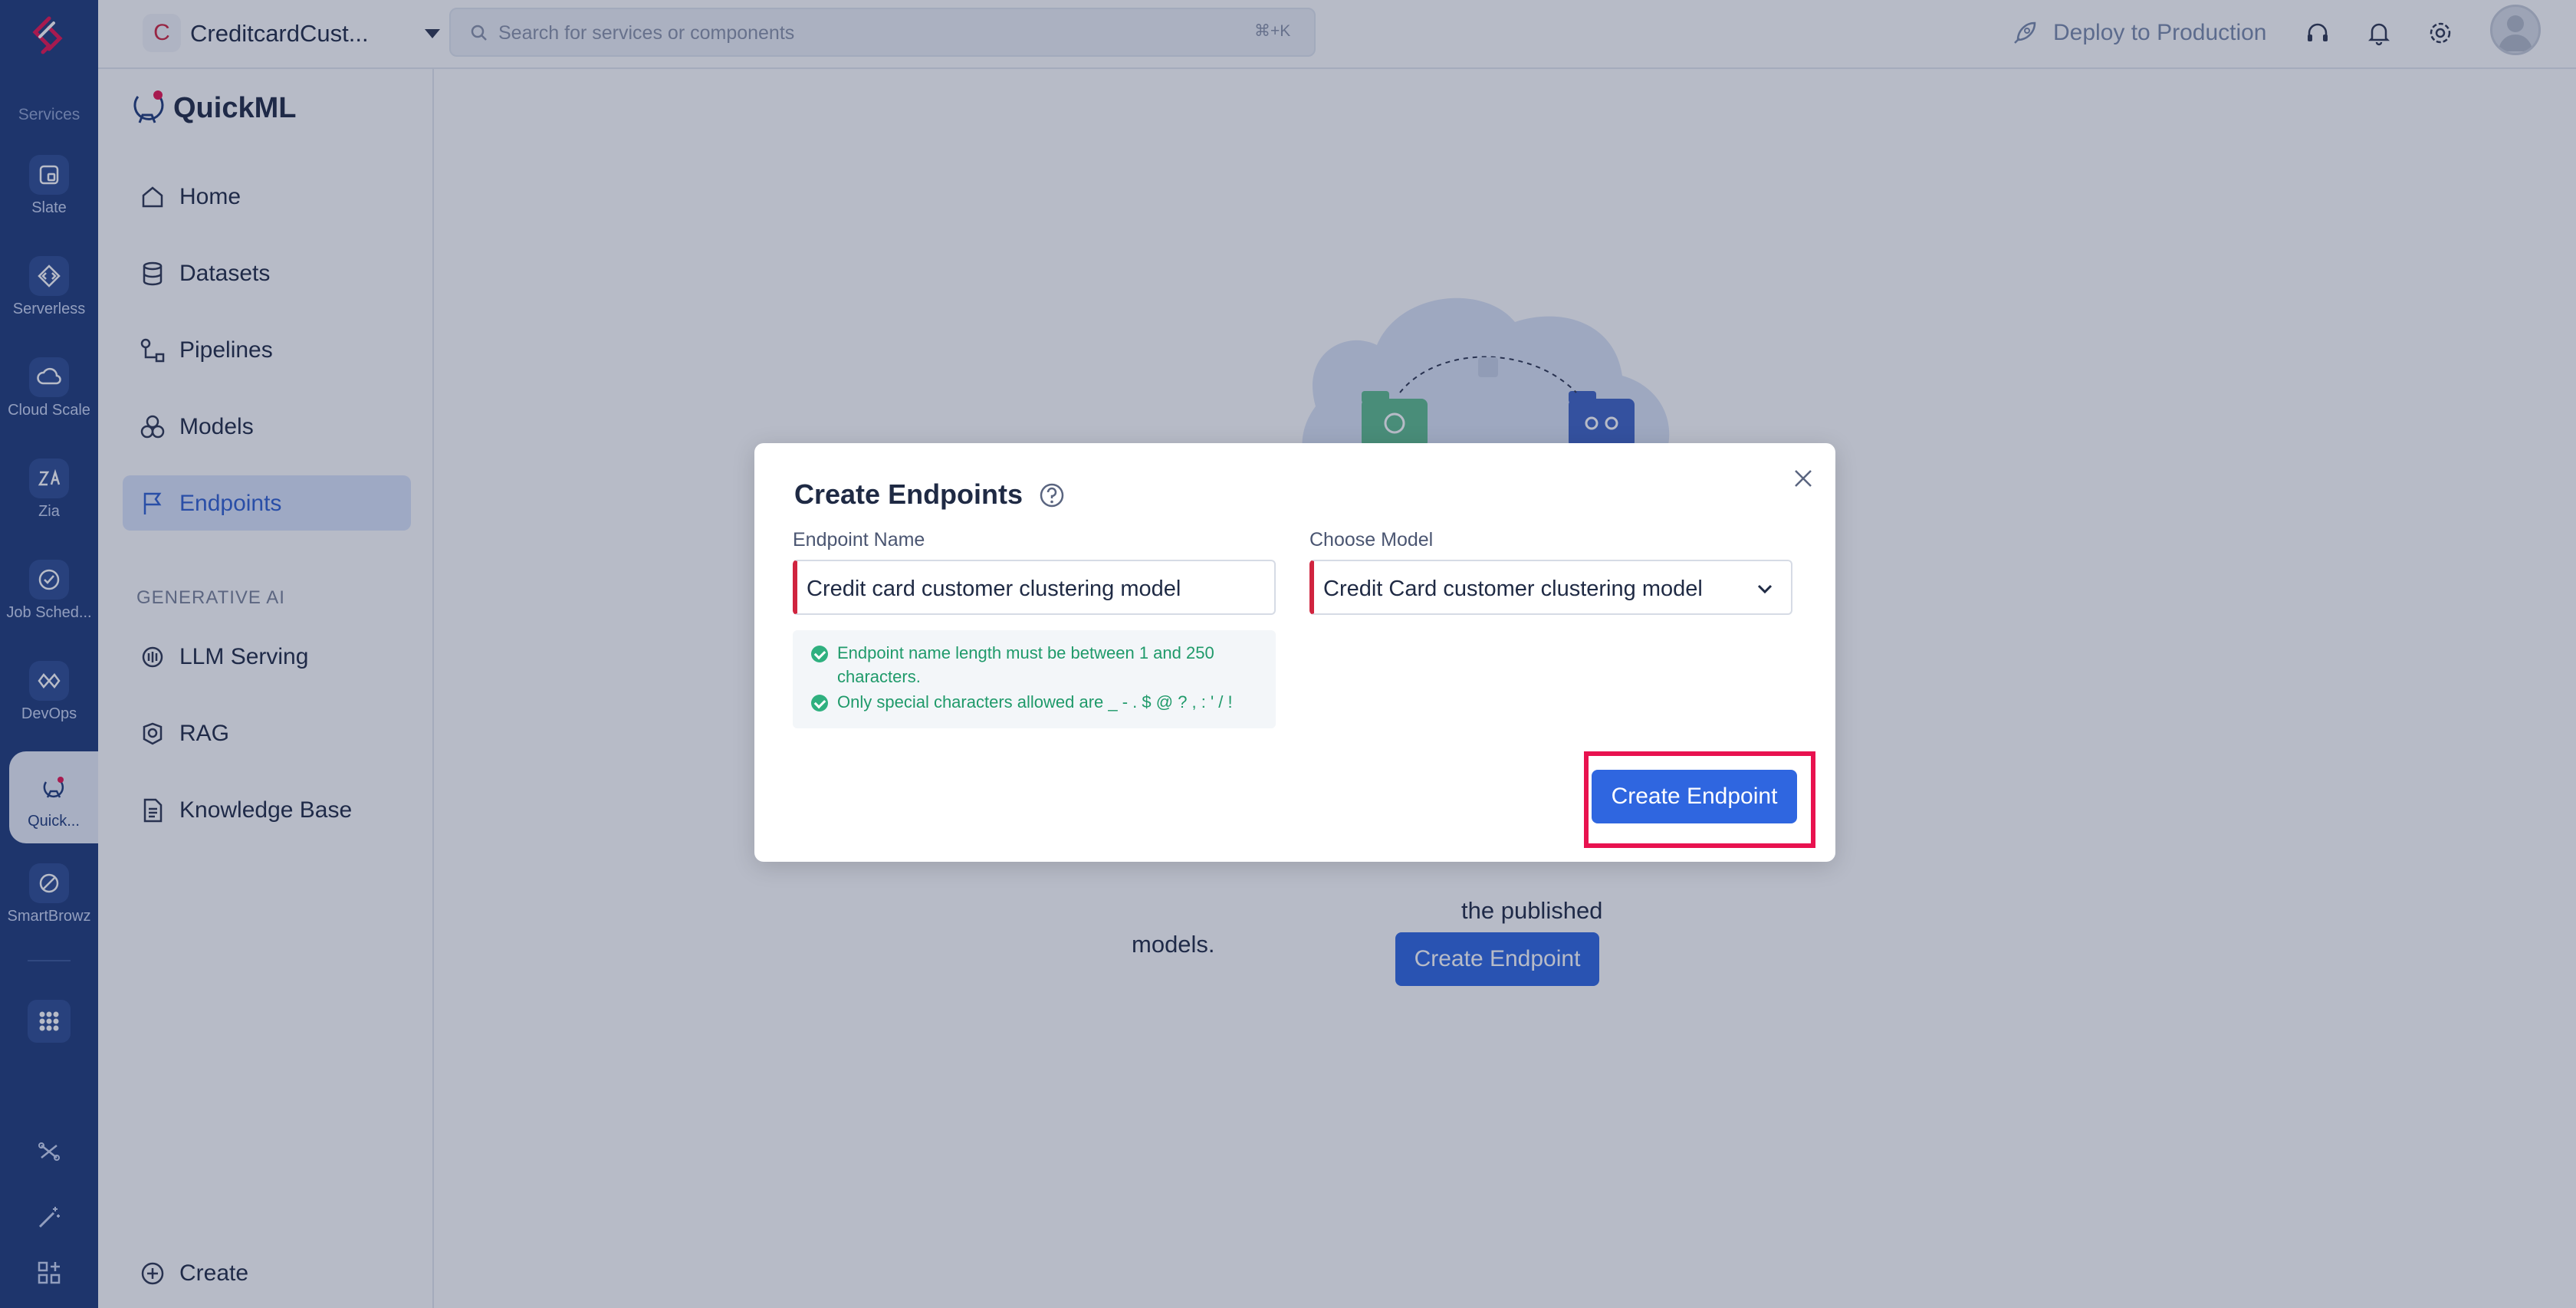 This screenshot has height=1308, width=2576. Describe the element at coordinates (1513, 589) in the screenshot. I see `choose-model-value: Credit Card customer clustering model` at that location.